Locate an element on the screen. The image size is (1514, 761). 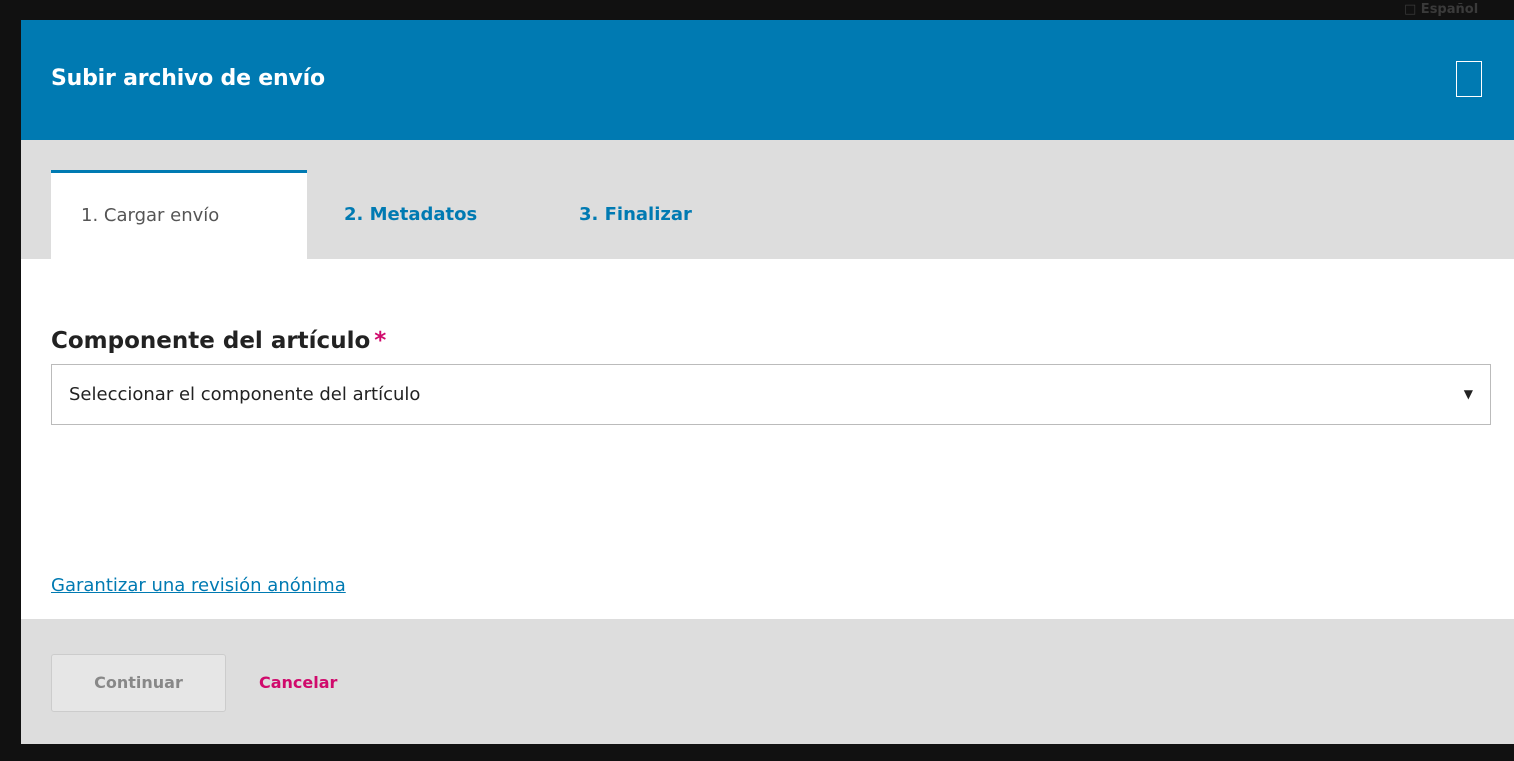
anonymous-review-link: Garantizar una revisión anónima is located at coordinates (198, 585).